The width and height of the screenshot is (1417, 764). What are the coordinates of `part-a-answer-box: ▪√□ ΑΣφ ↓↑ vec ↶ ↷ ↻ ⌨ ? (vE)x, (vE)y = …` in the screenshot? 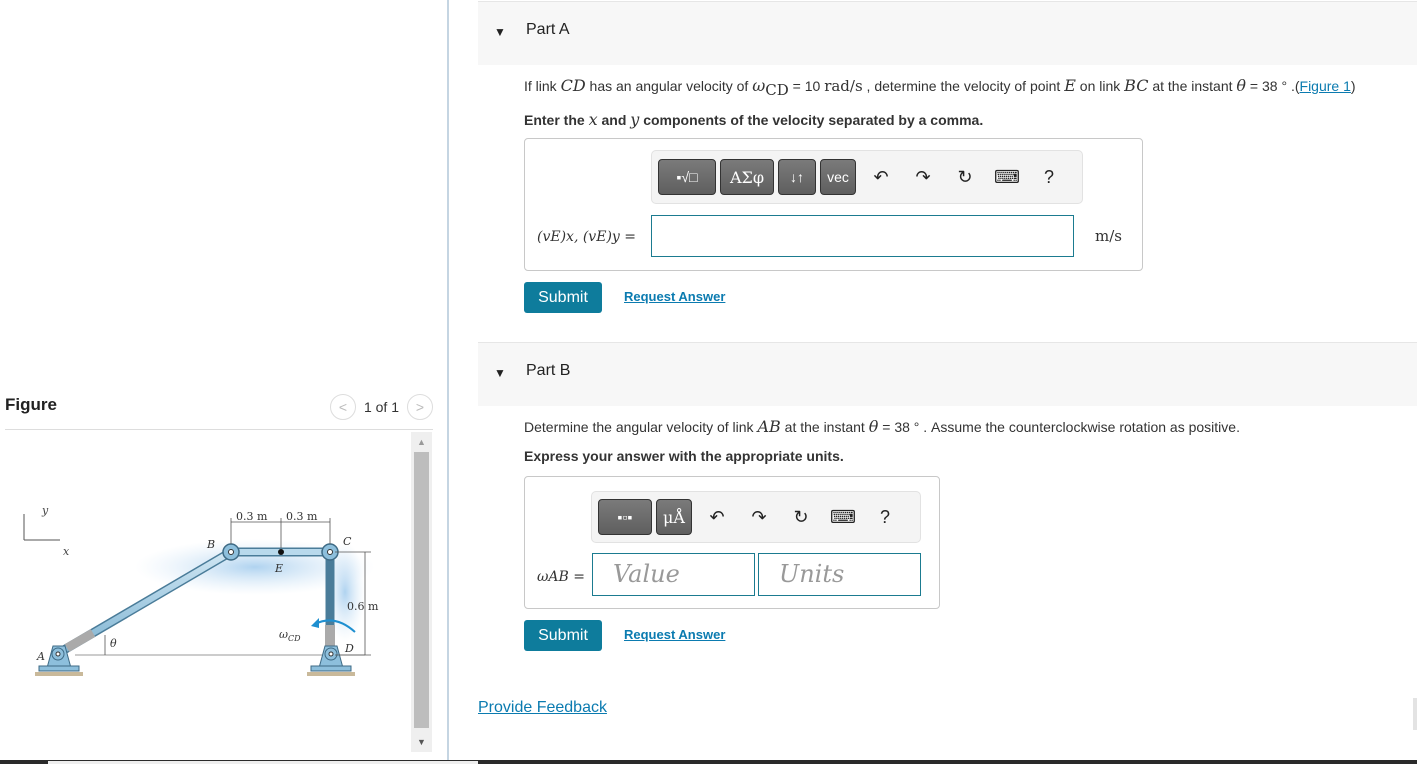 It's located at (833, 204).